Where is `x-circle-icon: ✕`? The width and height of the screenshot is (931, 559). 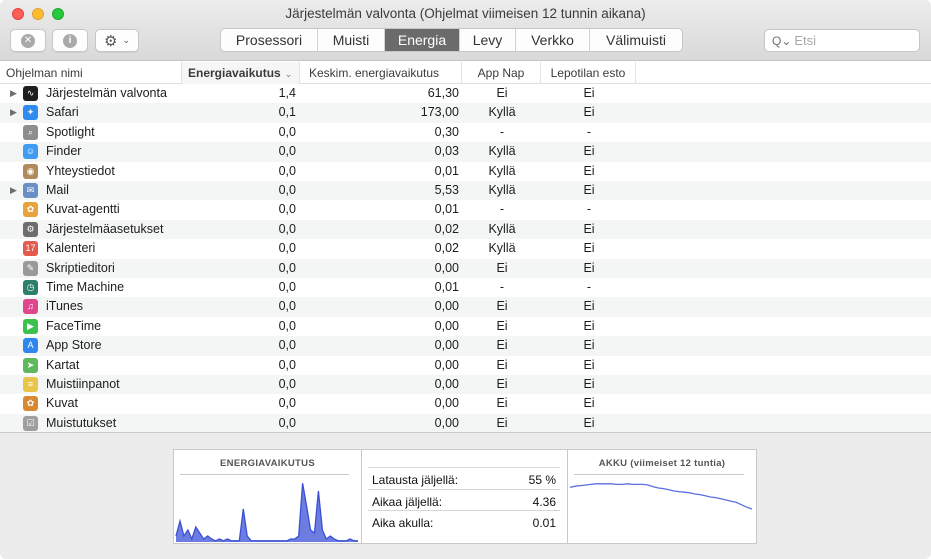 x-circle-icon: ✕ is located at coordinates (28, 40).